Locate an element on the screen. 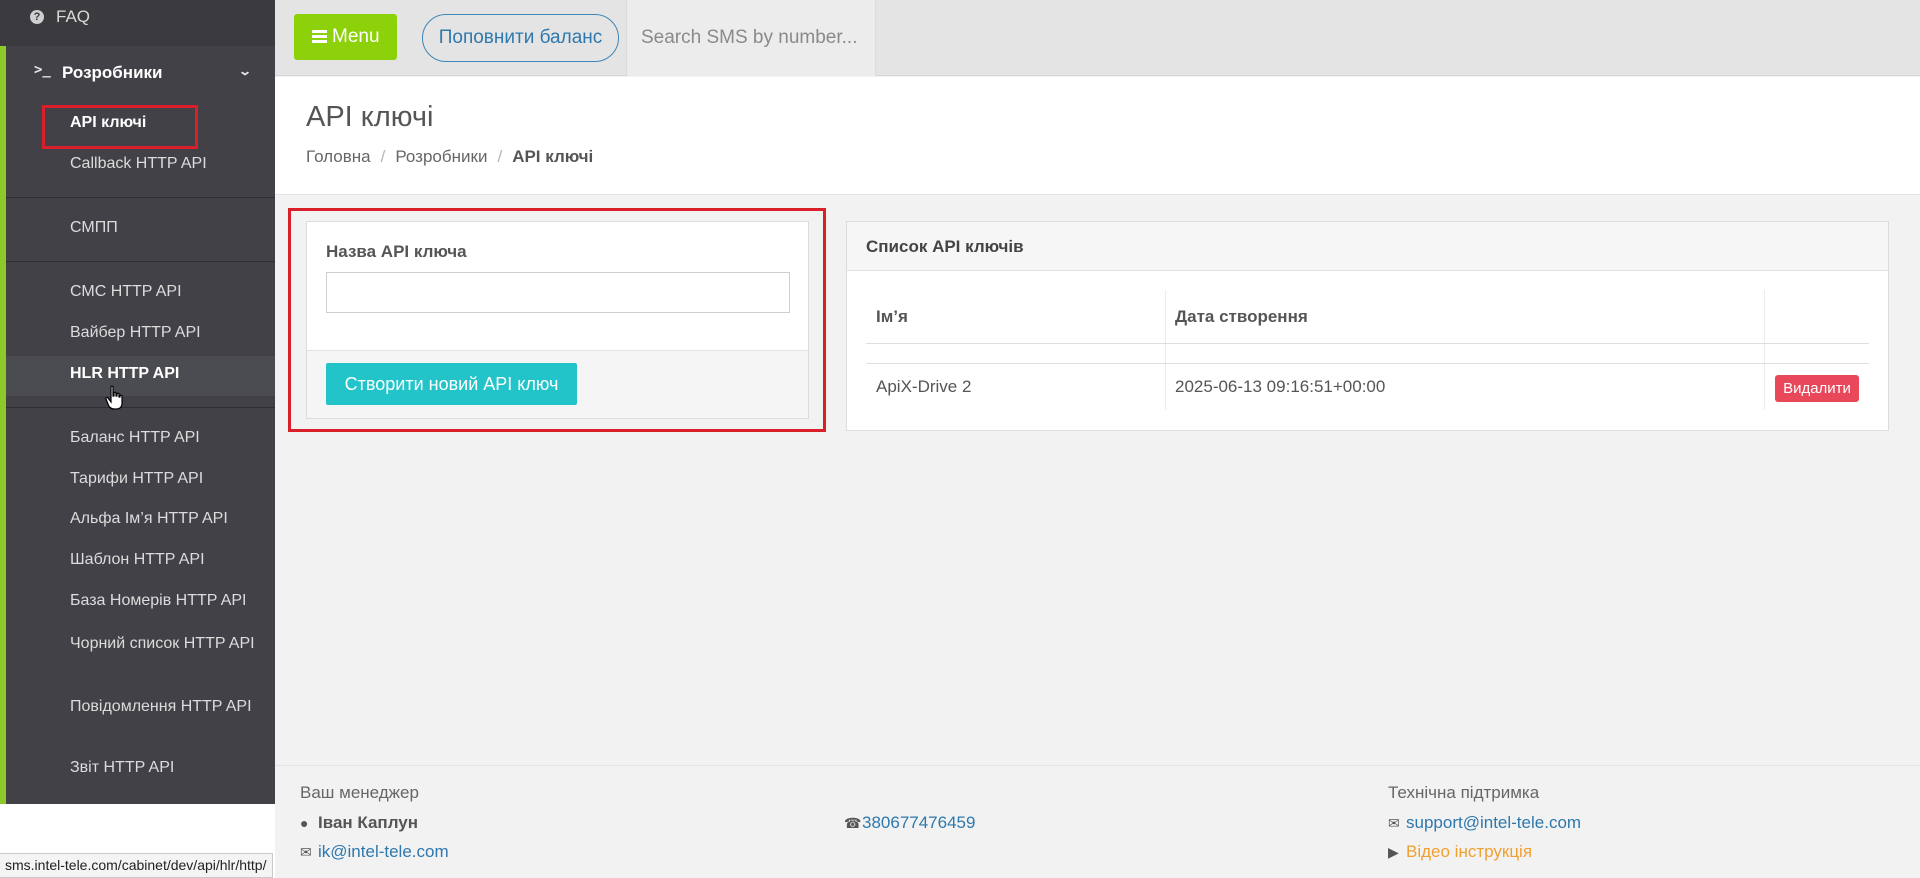 This screenshot has height=878, width=1920. panel-title: Список API ключів is located at coordinates (945, 246).